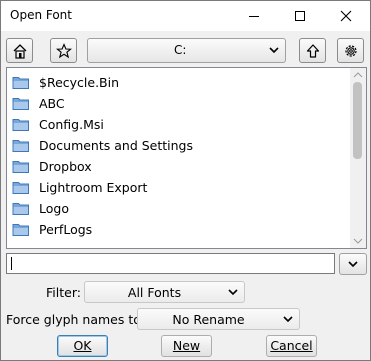 The height and width of the screenshot is (361, 371). Describe the element at coordinates (177, 229) in the screenshot. I see `list-item: PerfLogs` at that location.